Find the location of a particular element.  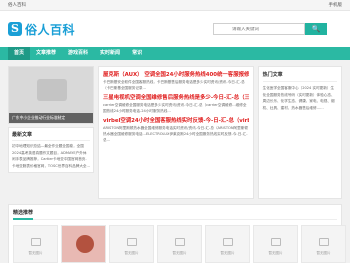

nav-knowledge: 常识 is located at coordinates (137, 53).